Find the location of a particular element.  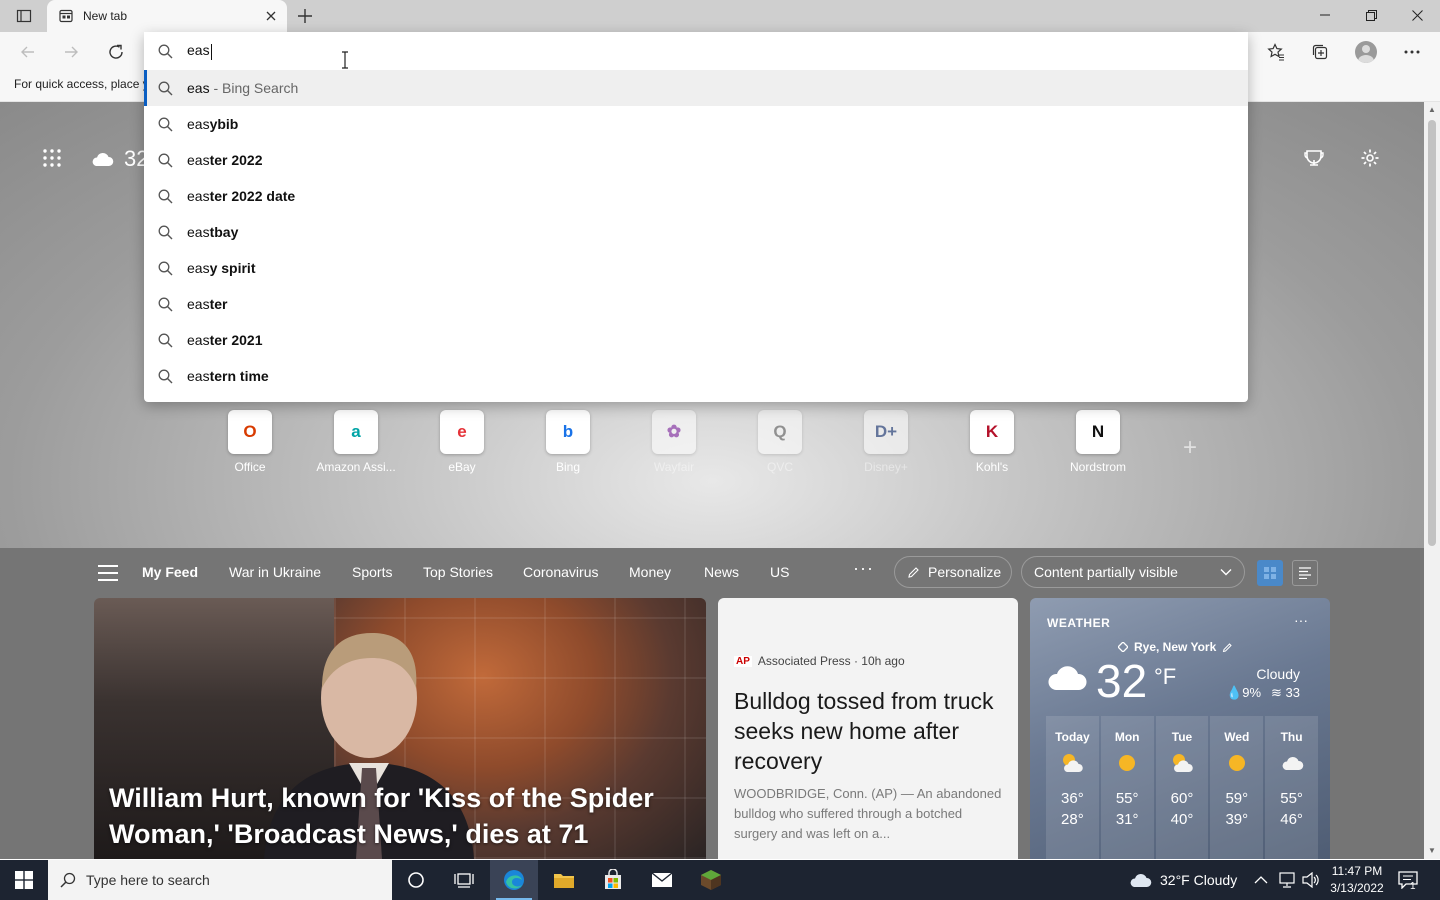

tab-us: US is located at coordinates (779, 572).